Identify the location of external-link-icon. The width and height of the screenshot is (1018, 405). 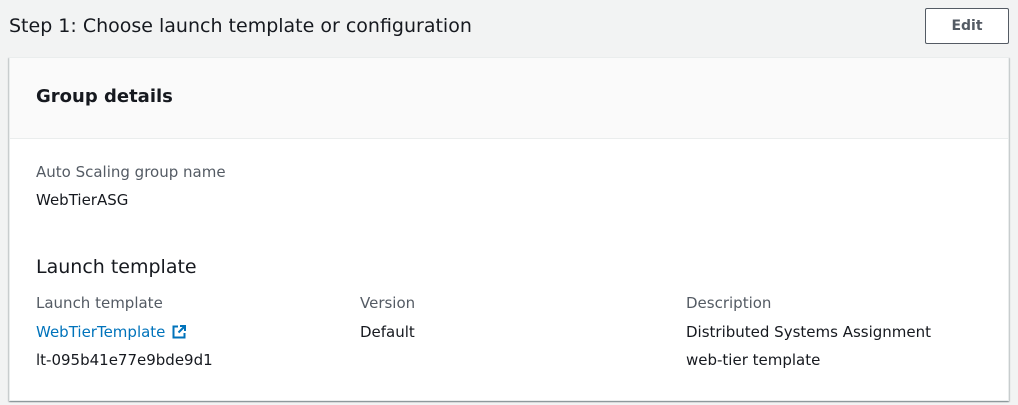
(179, 332).